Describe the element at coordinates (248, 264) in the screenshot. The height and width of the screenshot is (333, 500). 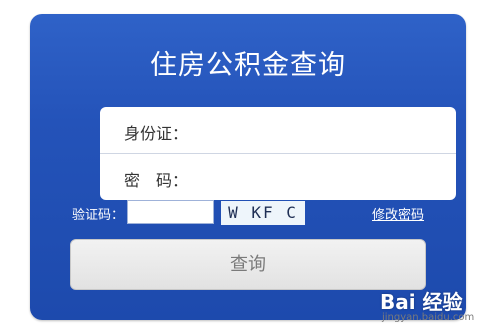
I see `query-button: 查询` at that location.